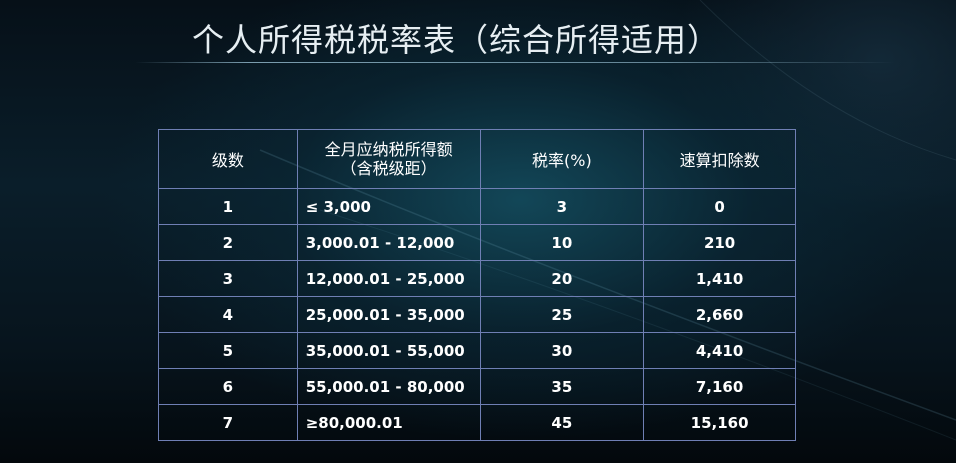 This screenshot has width=956, height=463. What do you see at coordinates (388, 206) in the screenshot?
I see `cell-income: ≤ 3,000` at bounding box center [388, 206].